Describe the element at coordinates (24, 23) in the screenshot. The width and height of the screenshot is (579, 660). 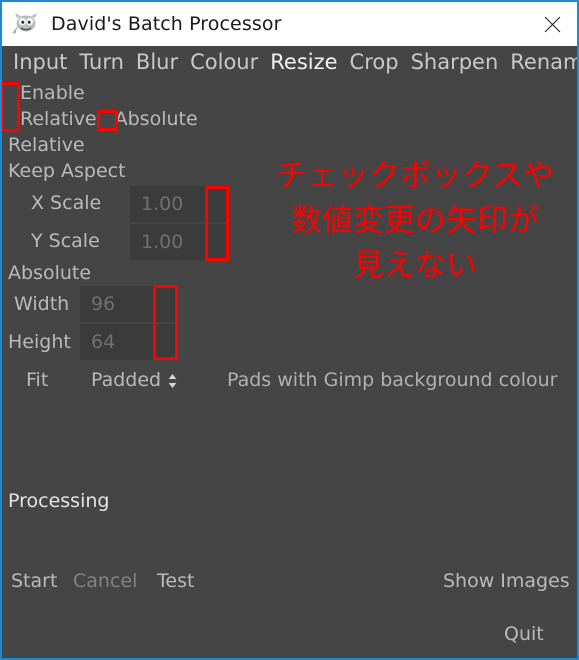
I see `gimp-wilber-icon` at that location.